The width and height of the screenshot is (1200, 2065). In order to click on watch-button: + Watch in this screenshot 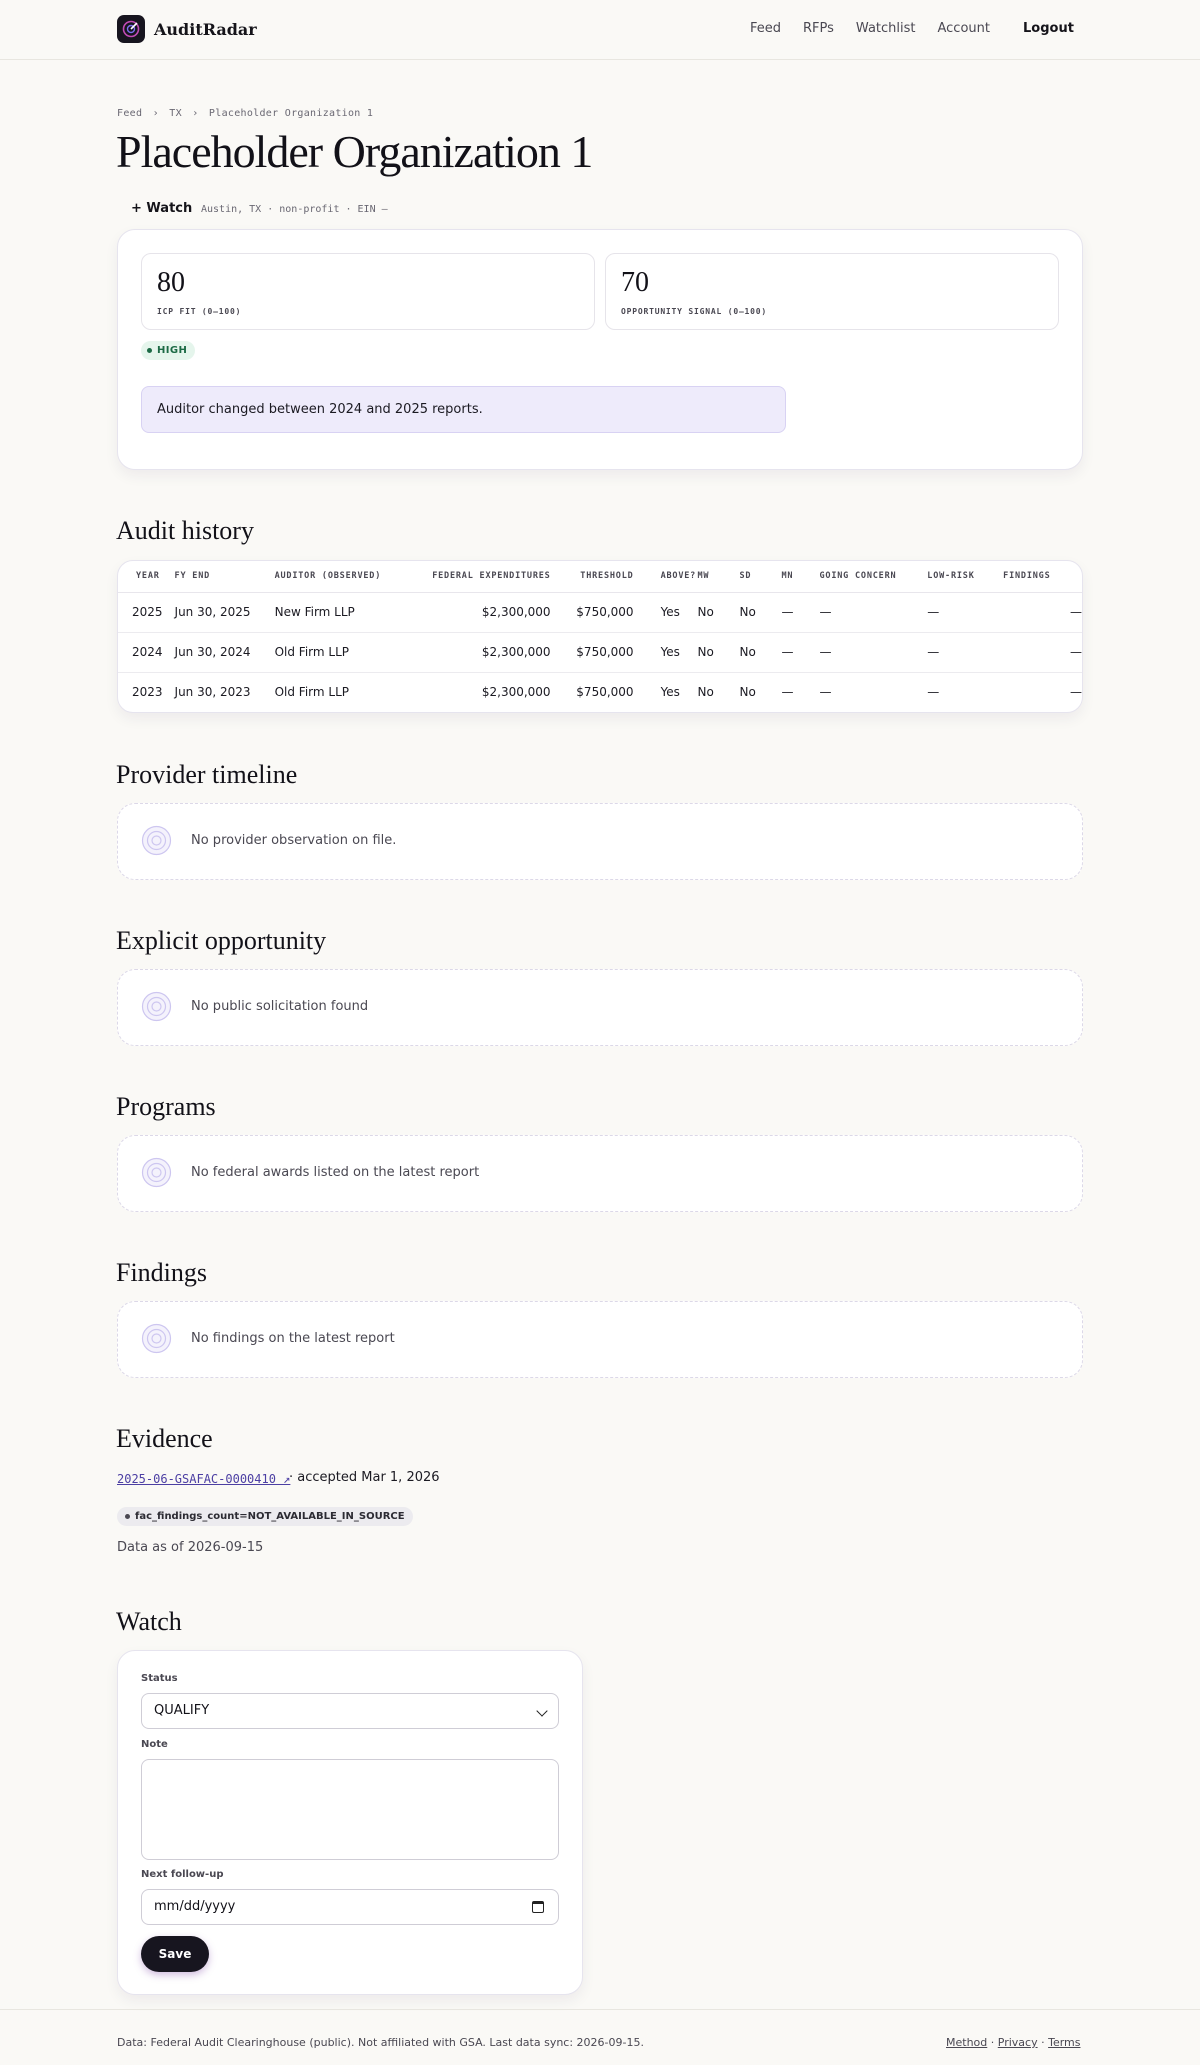, I will do `click(161, 208)`.